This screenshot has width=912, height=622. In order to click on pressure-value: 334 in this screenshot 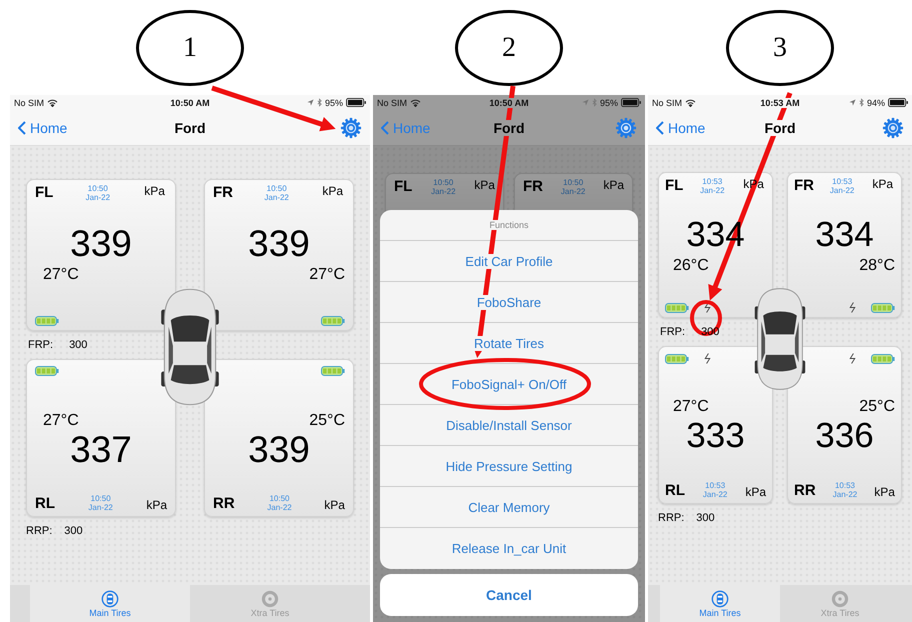, I will do `click(844, 234)`.